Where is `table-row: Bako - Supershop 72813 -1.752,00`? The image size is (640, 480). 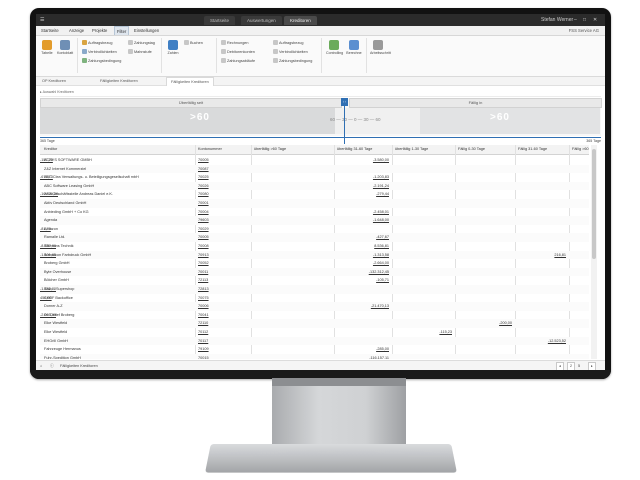
table-row: Bako - Supershop 72813 -1.752,00 is located at coordinates (314, 289).